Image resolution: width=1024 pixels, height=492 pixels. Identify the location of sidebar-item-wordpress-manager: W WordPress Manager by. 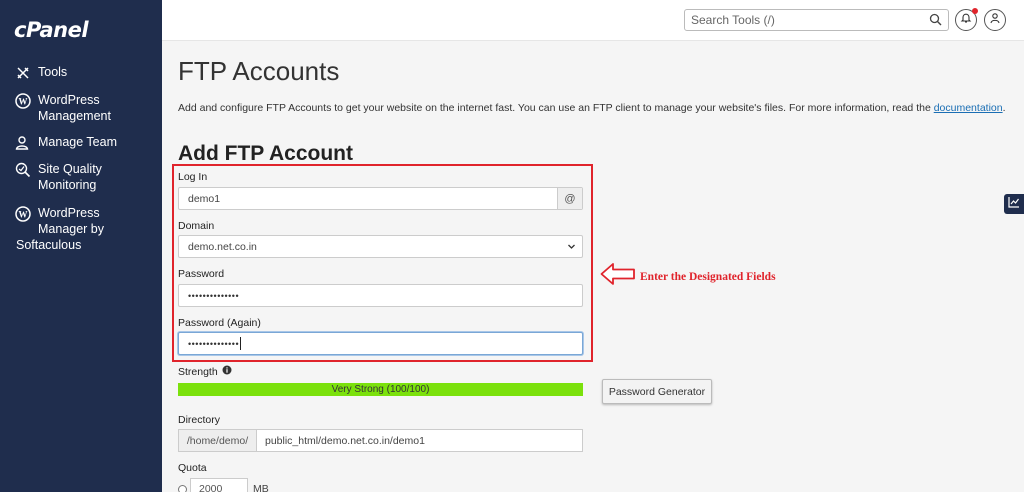
(59, 221).